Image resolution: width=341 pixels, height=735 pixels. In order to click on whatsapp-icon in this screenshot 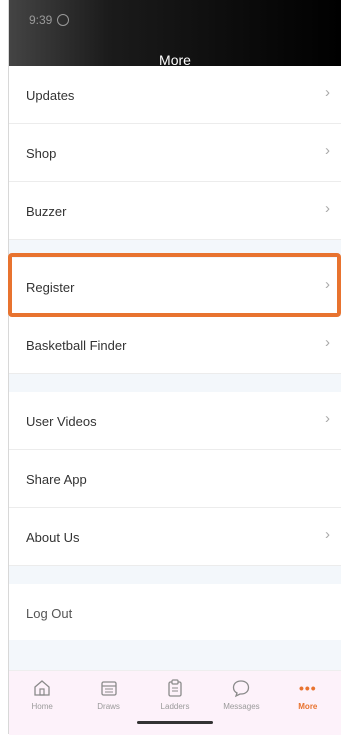, I will do `click(63, 20)`.